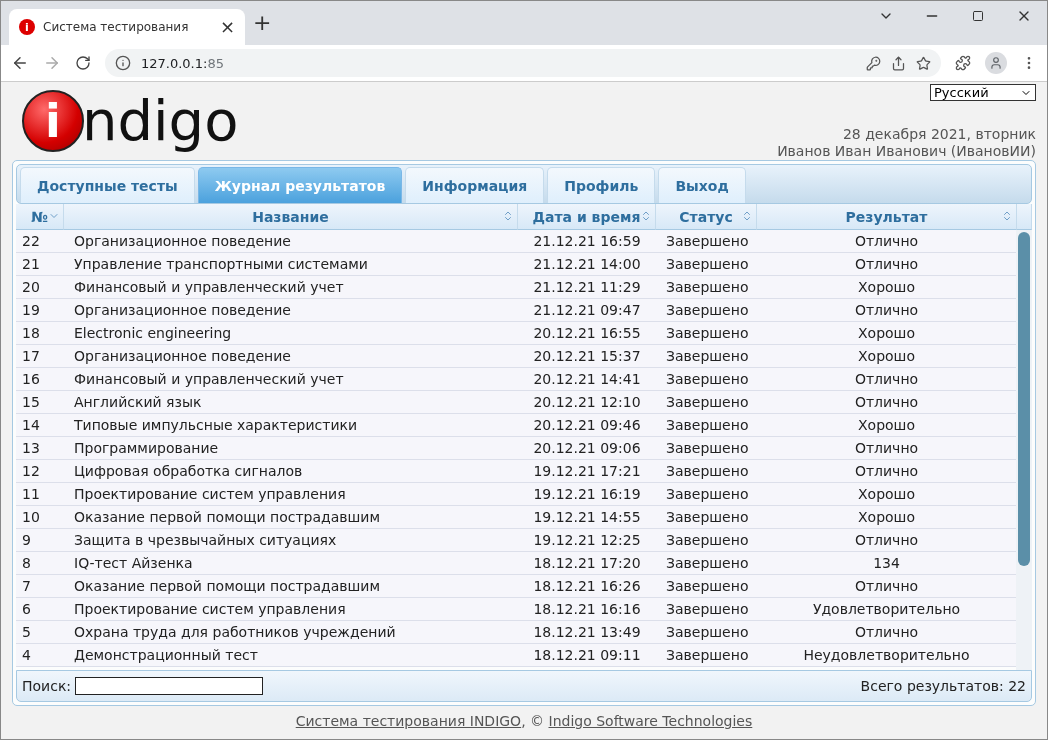 Image resolution: width=1048 pixels, height=740 pixels. Describe the element at coordinates (26, 609) in the screenshot. I see `table-cell-text: 6` at that location.